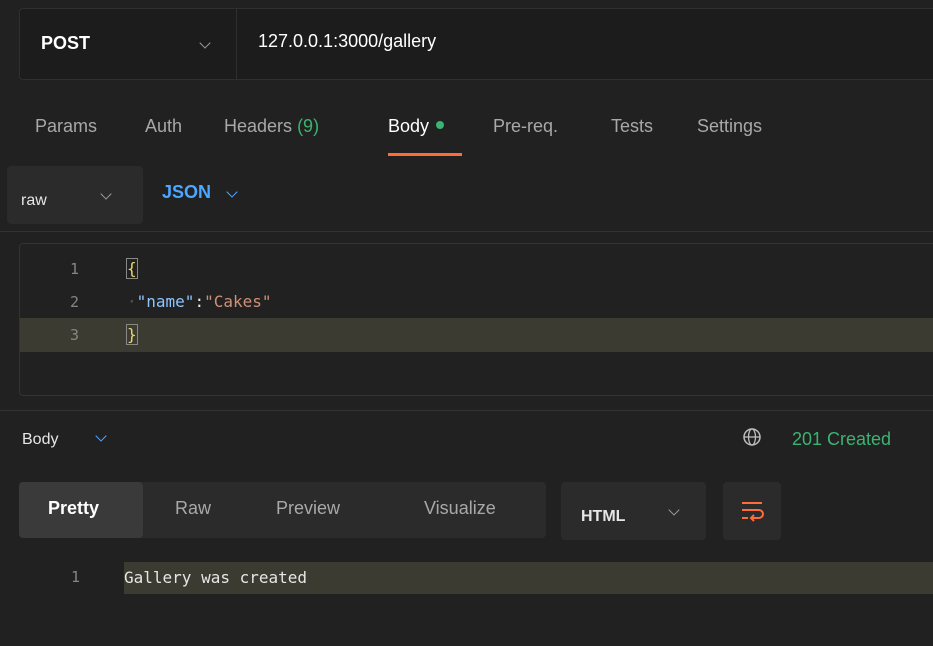  Describe the element at coordinates (66, 126) in the screenshot. I see `tab-params: Params` at that location.